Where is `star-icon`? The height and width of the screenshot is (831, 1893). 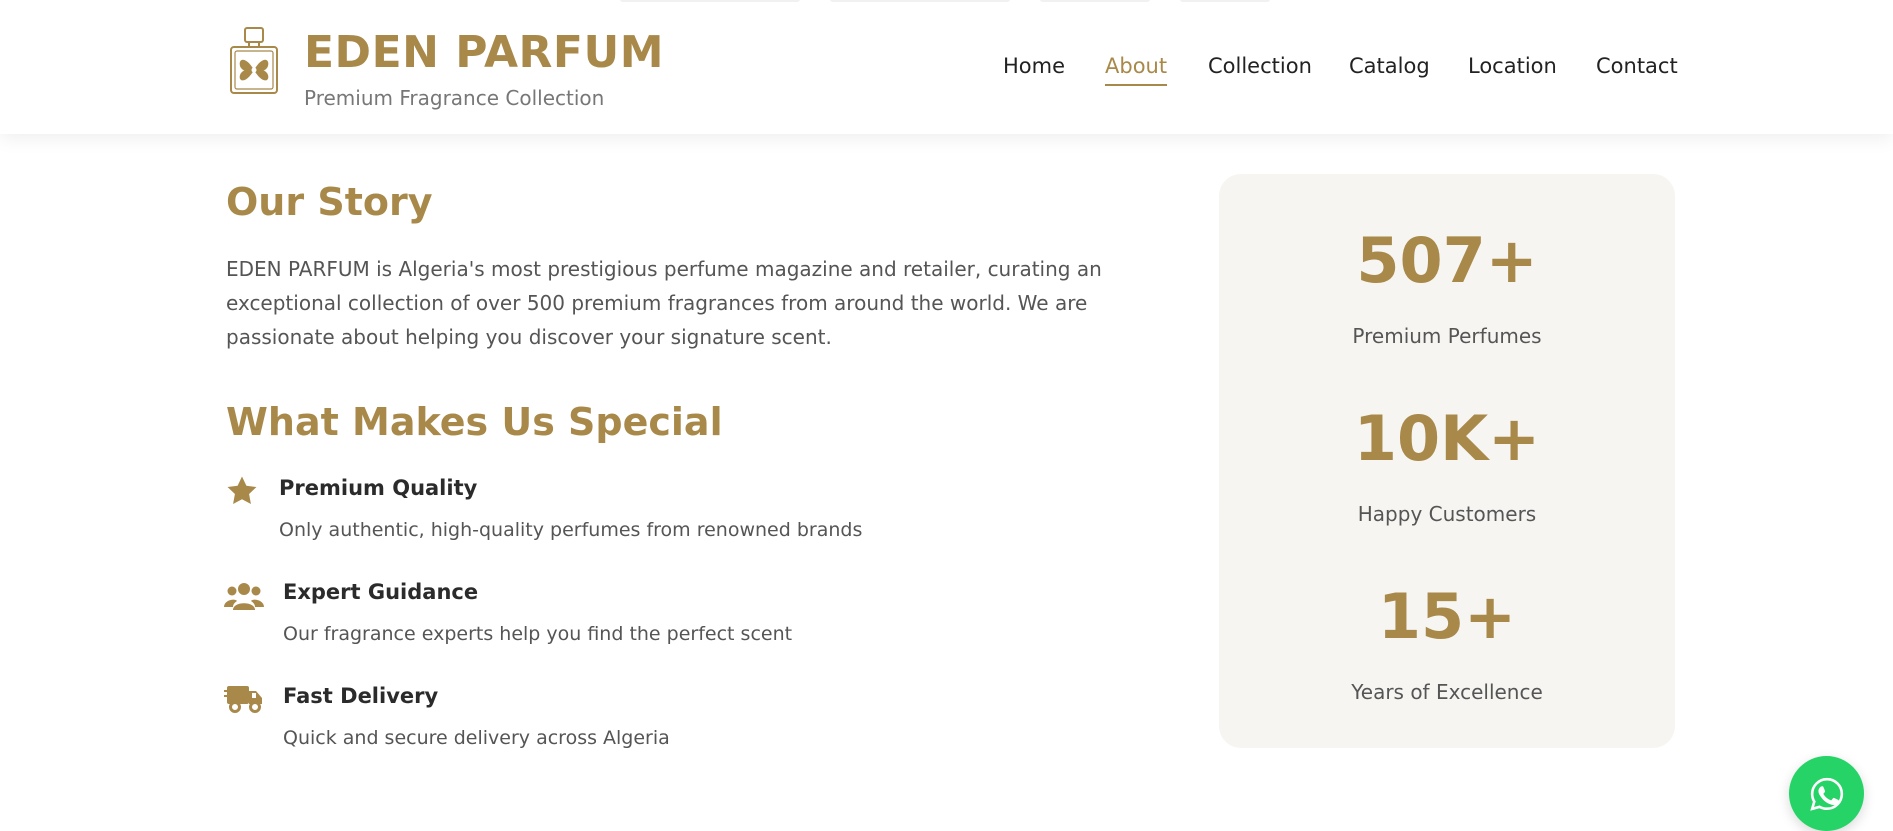 star-icon is located at coordinates (242, 490).